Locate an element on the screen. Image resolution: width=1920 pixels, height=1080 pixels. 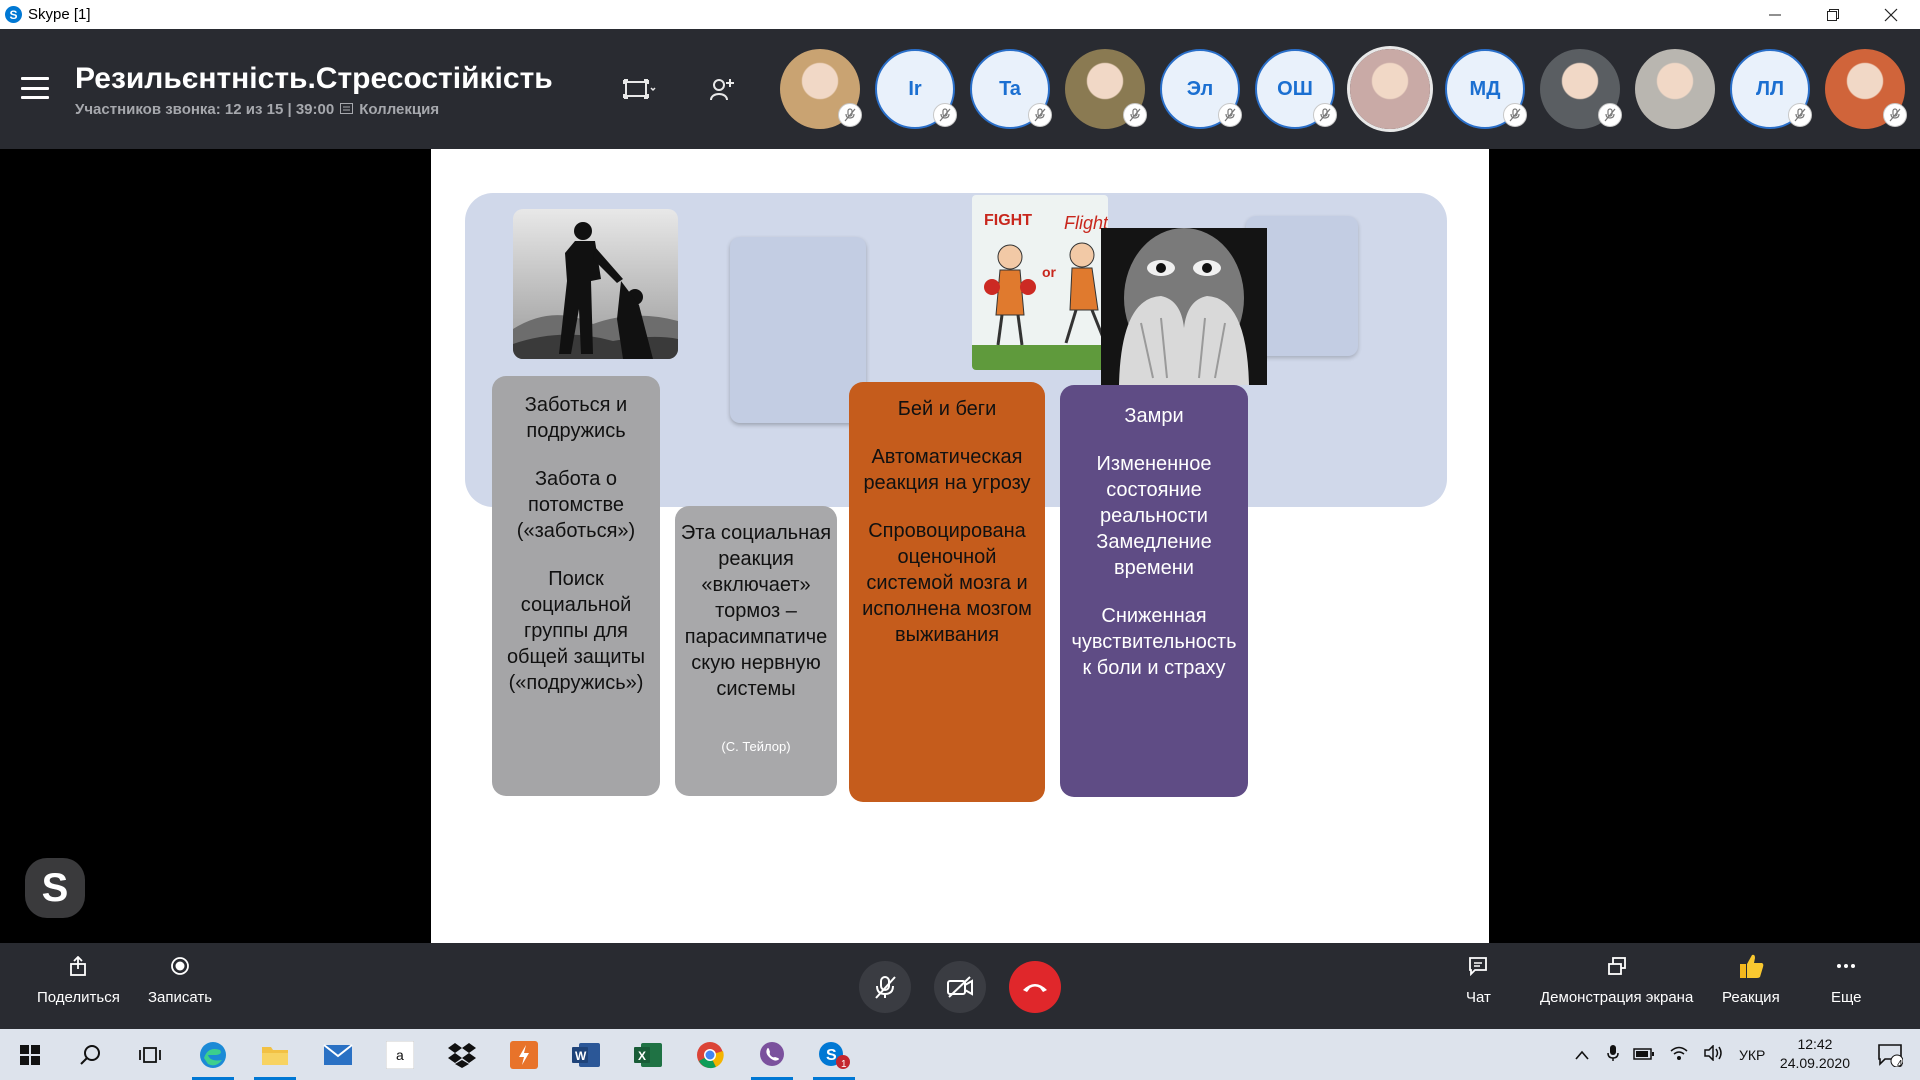
share-label: Поделиться is located at coordinates (78, 997).